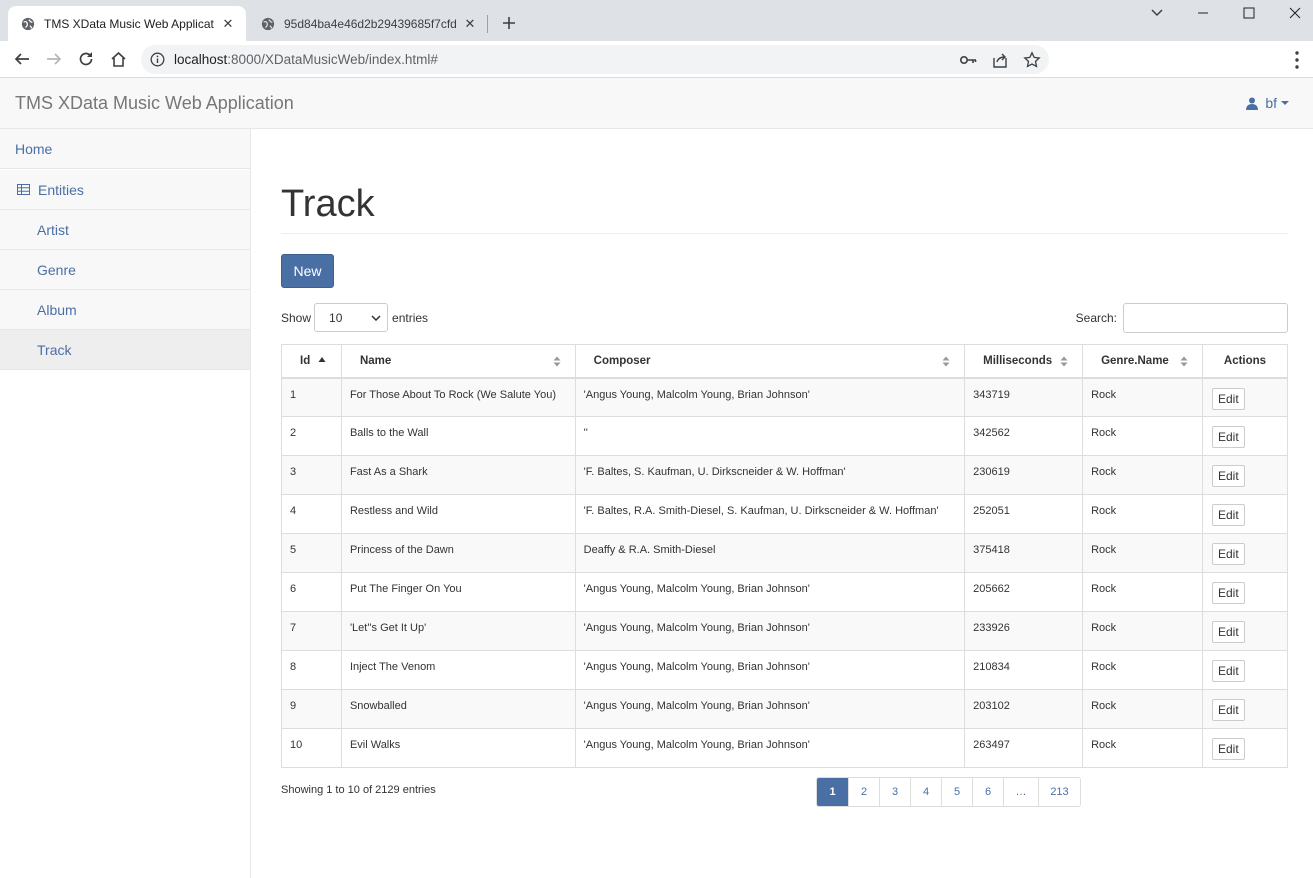 This screenshot has height=878, width=1313. What do you see at coordinates (336, 317) in the screenshot?
I see `page-length-value: 10` at bounding box center [336, 317].